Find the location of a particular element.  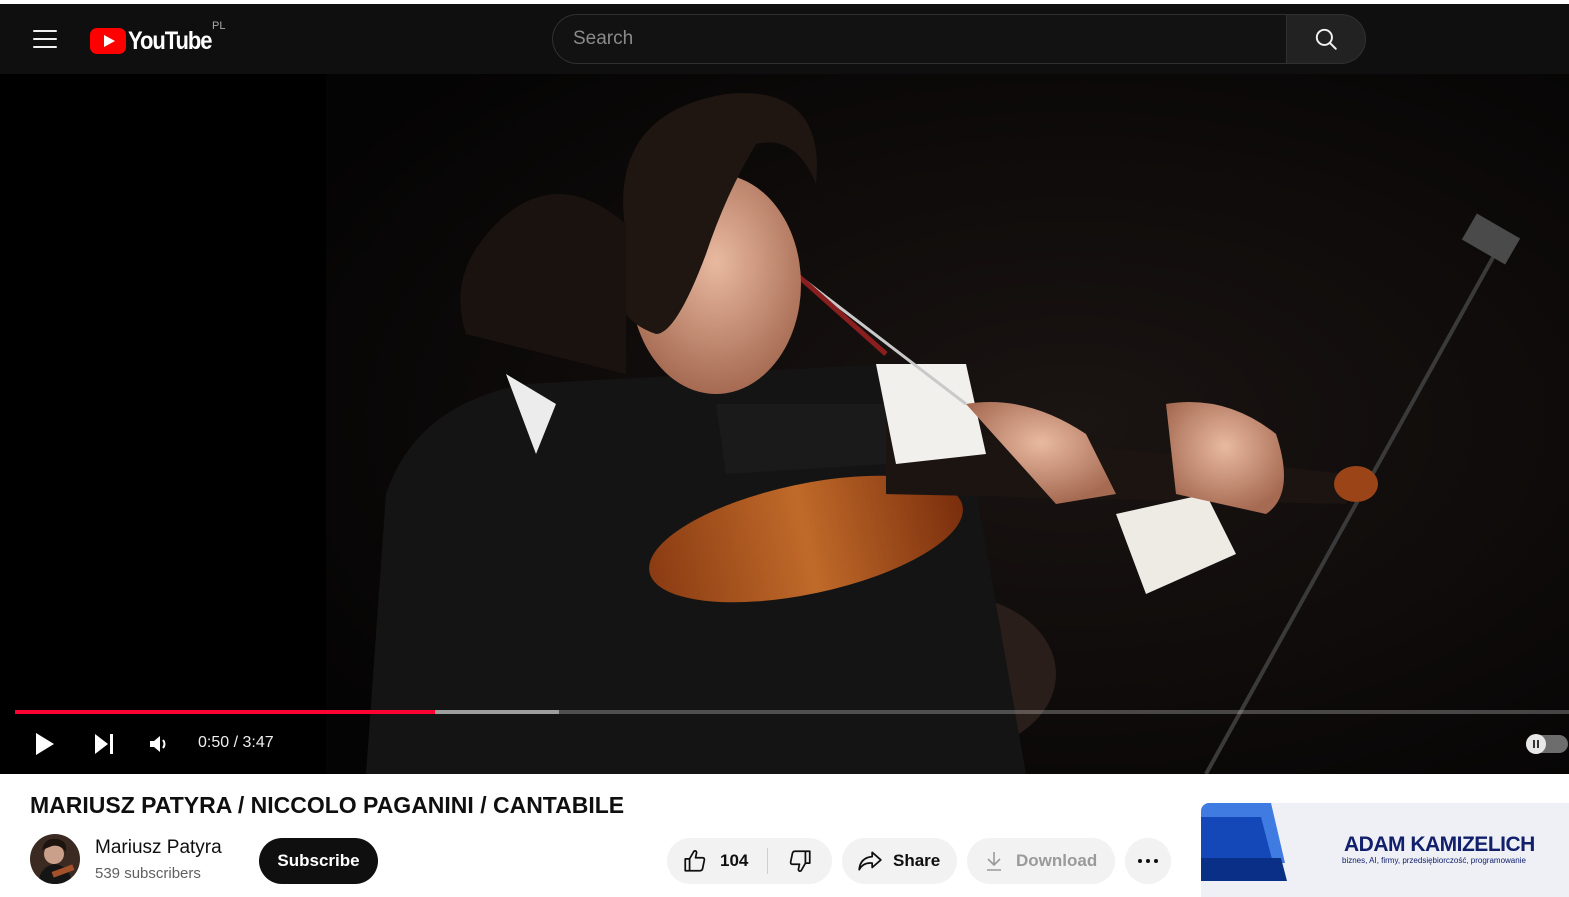

more-actions-button is located at coordinates (1148, 861).